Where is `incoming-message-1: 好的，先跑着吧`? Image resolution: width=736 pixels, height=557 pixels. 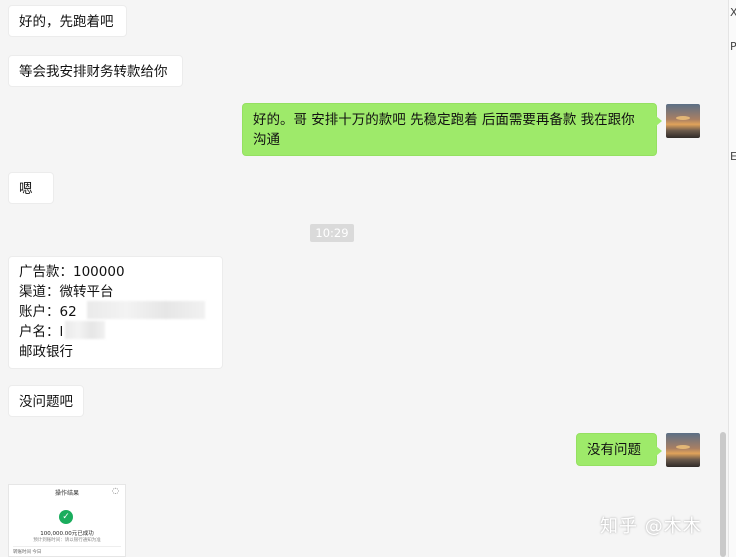 incoming-message-1: 好的，先跑着吧 is located at coordinates (67, 21).